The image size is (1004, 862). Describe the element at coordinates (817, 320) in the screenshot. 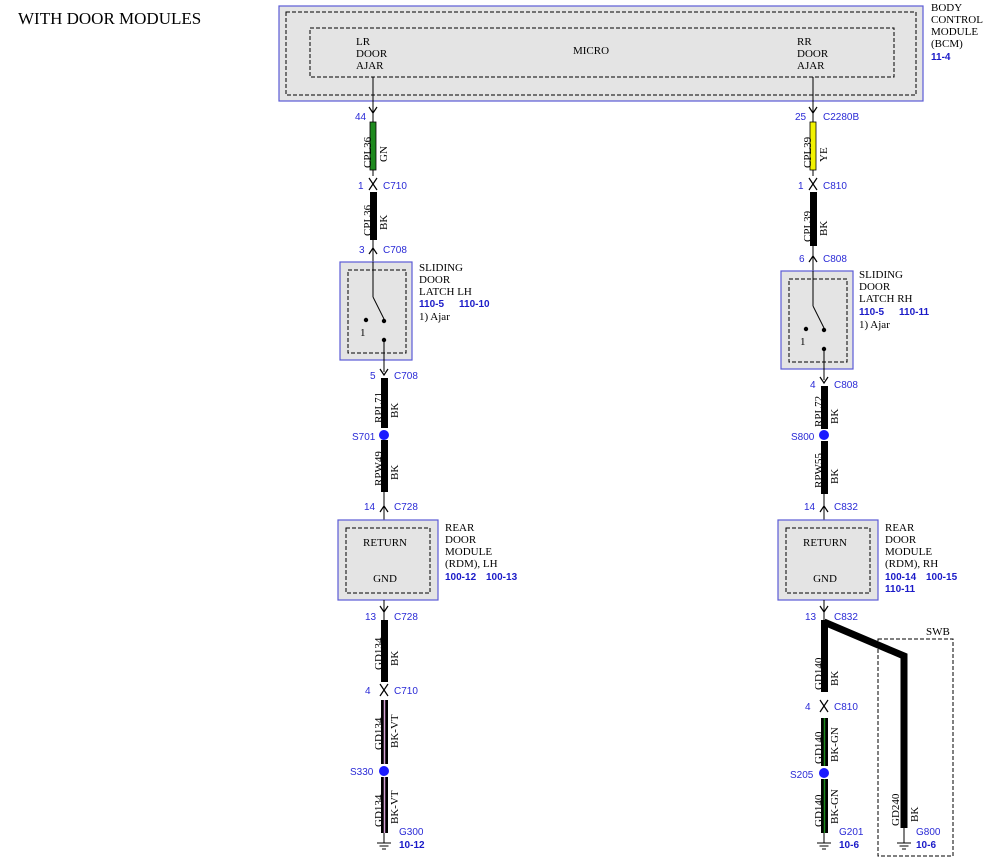

I see `right-latch-module` at that location.